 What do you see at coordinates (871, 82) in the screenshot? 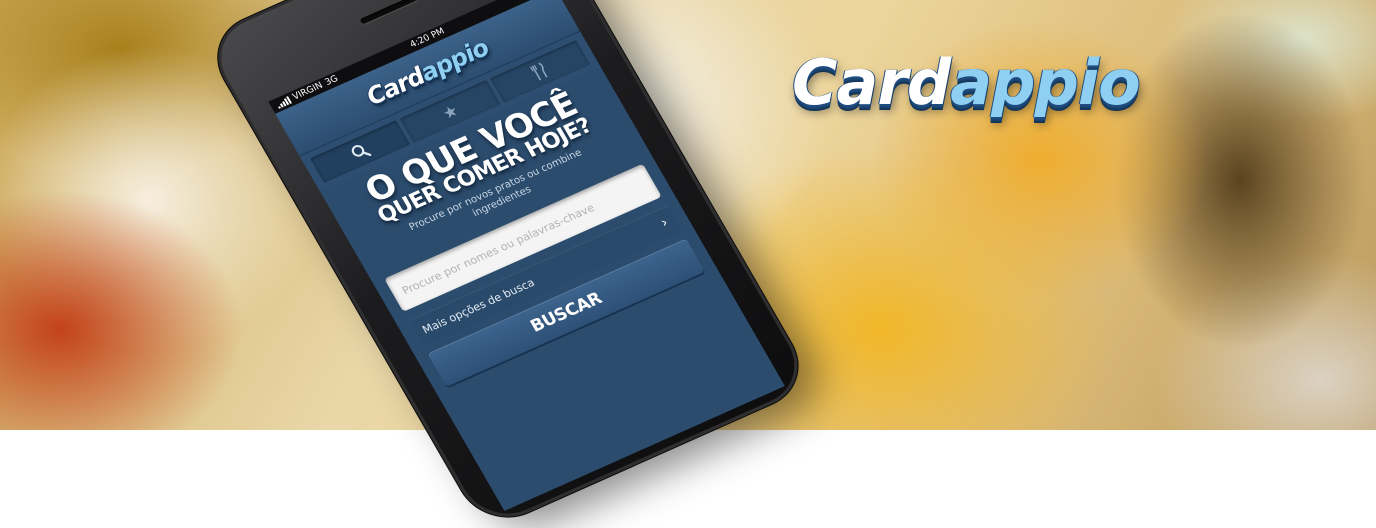
I see `logo-prefix: Card` at bounding box center [871, 82].